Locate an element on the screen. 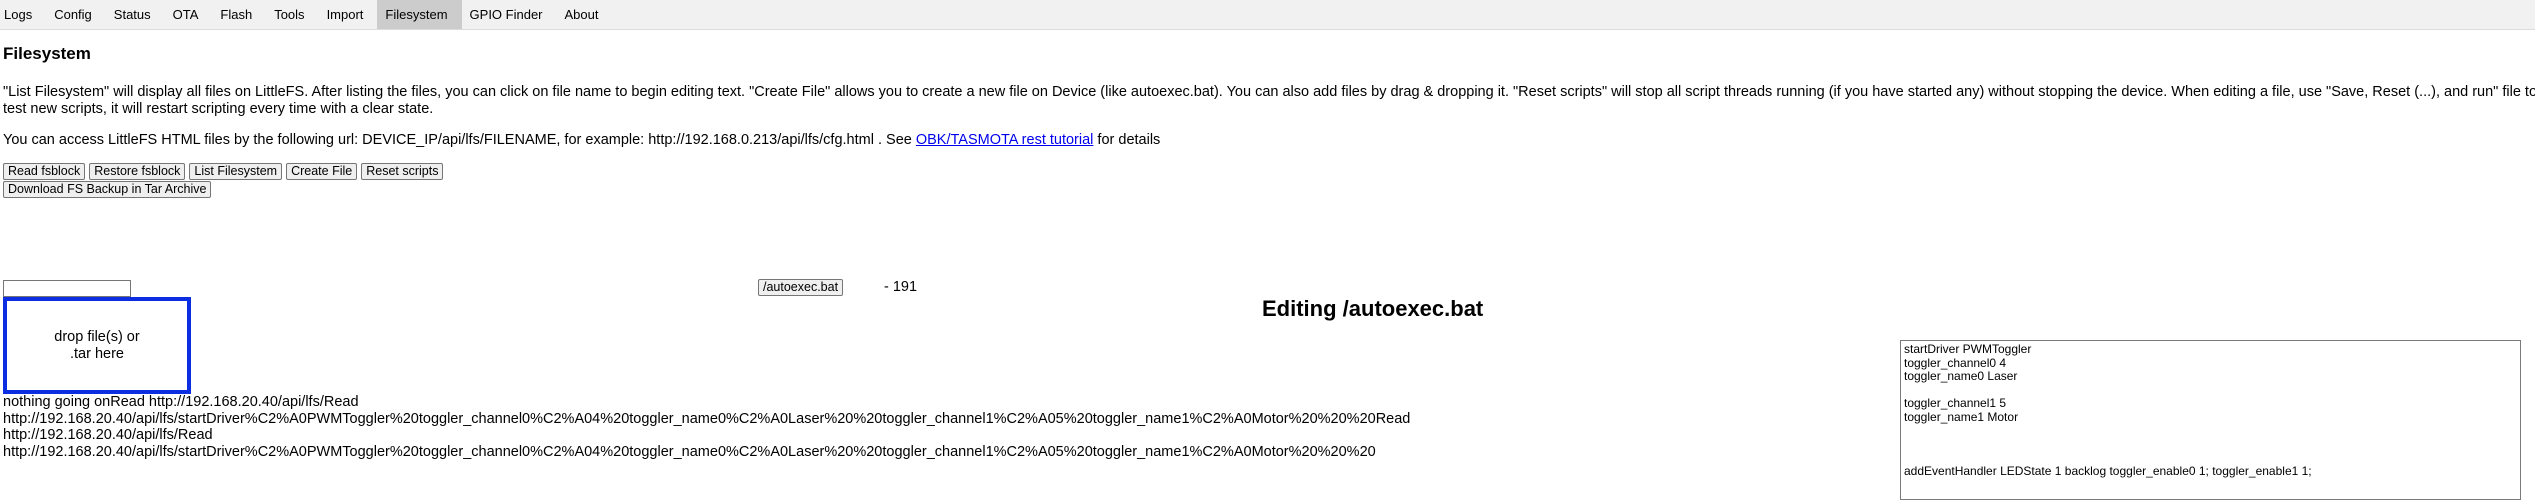  editor-line: toggler_name1 Motor is located at coordinates (1961, 416).